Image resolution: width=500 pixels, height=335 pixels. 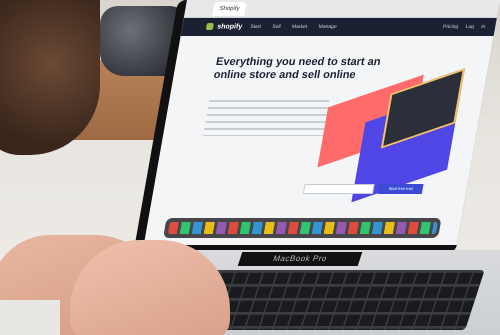 I want to click on brand-plate: MacBook Pro, so click(x=300, y=259).